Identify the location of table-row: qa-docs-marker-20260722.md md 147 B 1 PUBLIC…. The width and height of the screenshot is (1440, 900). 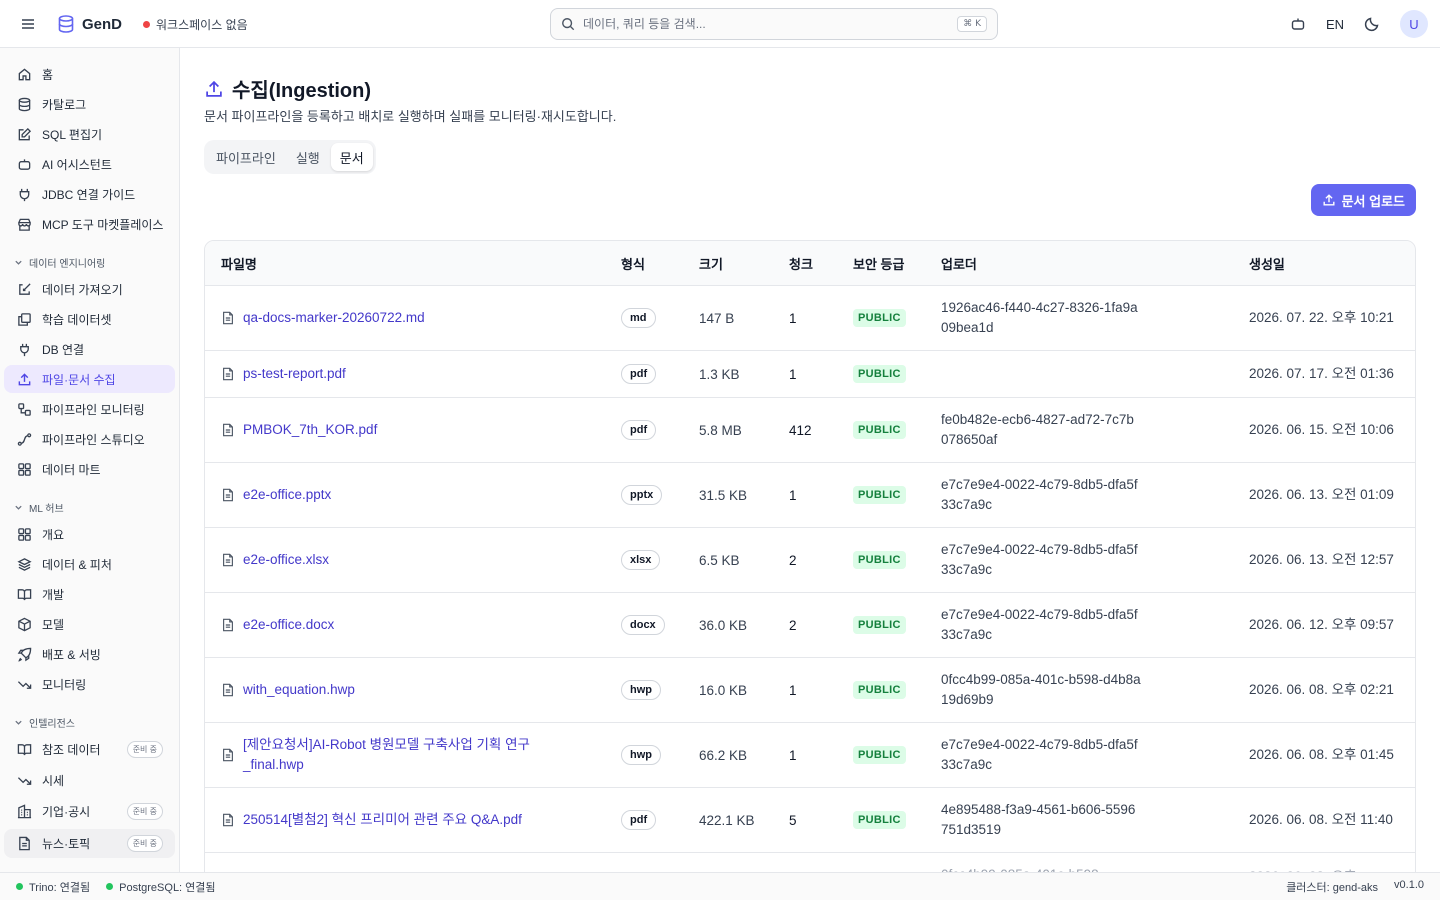
(810, 318).